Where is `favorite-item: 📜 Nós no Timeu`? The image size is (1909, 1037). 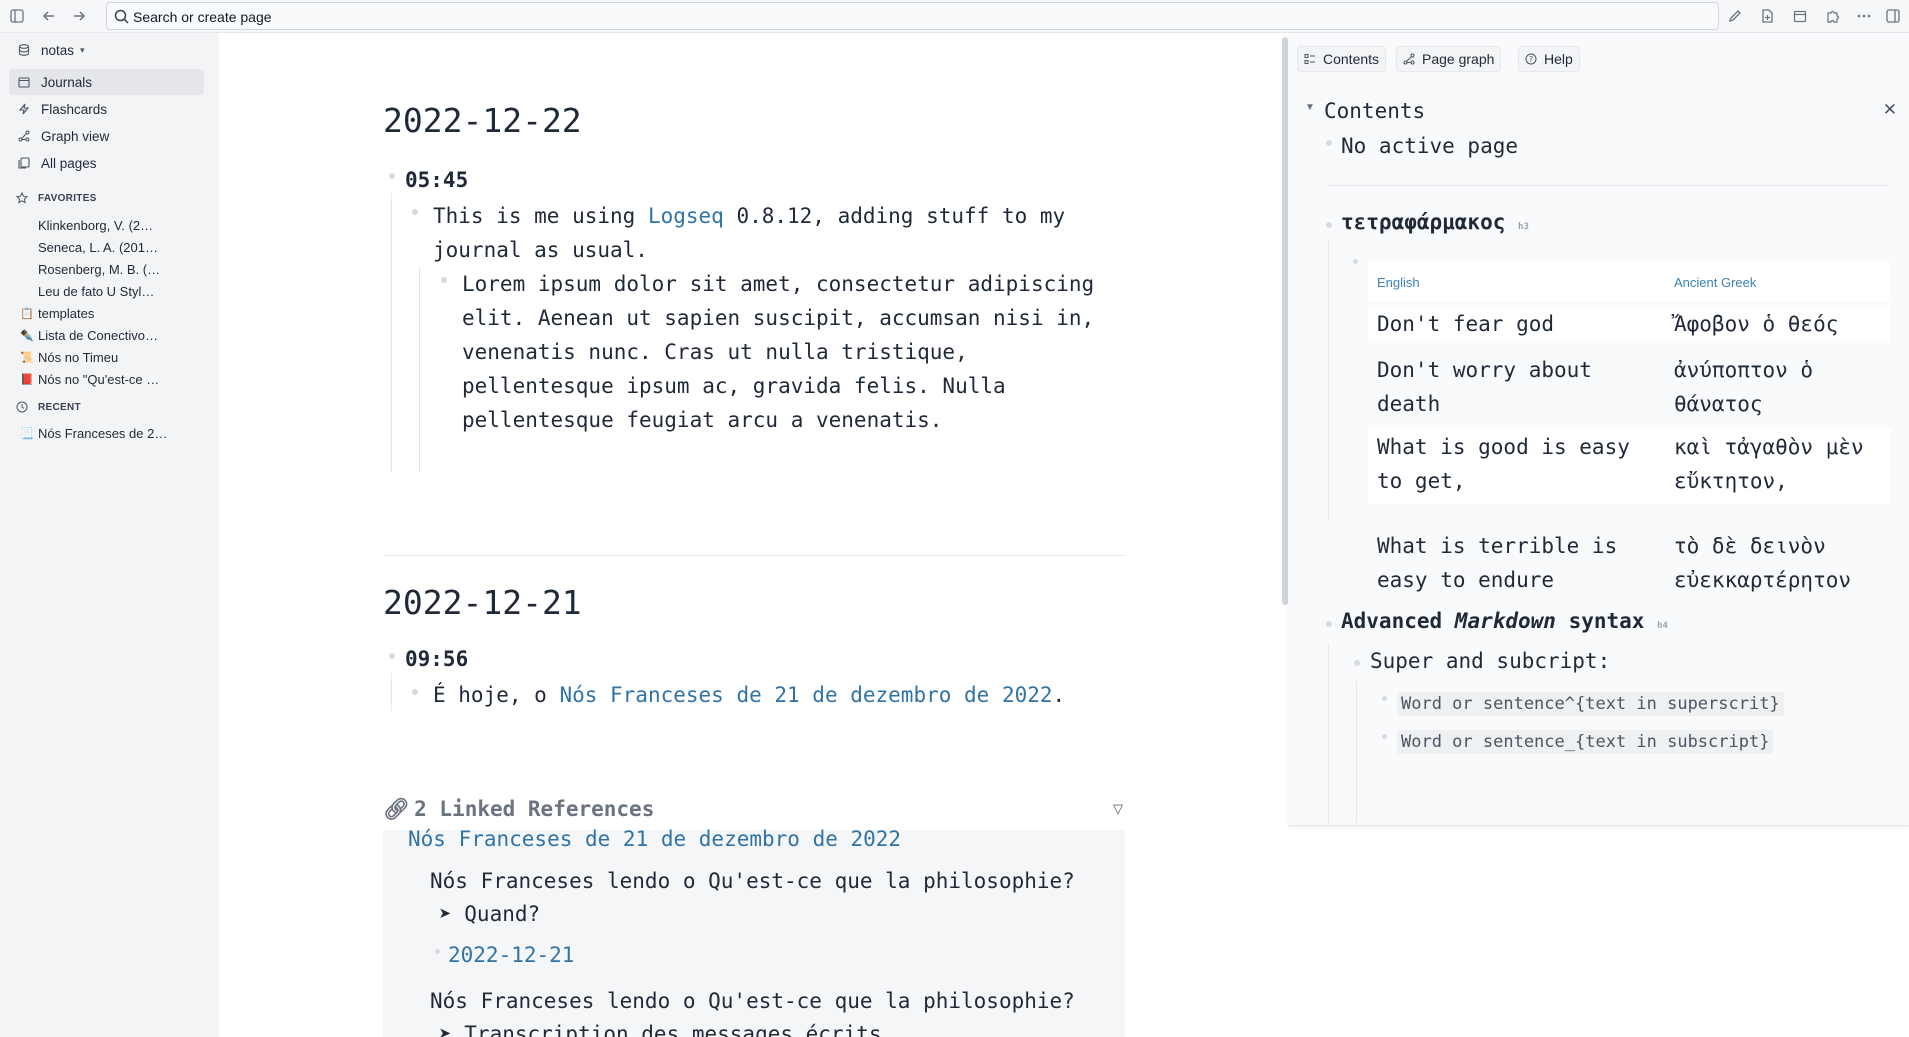
favorite-item: 📜 Nós no Timeu is located at coordinates (110, 357).